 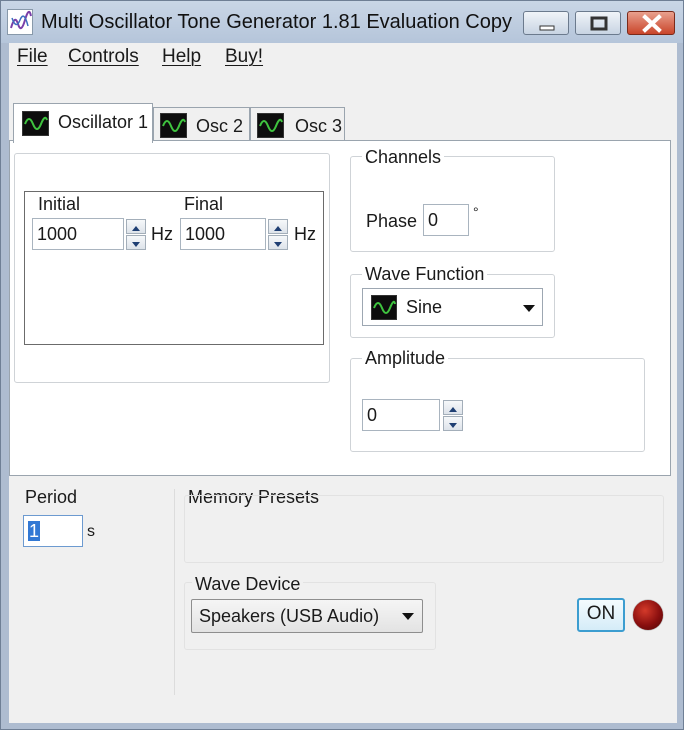 I want to click on period-unit: s, so click(x=91, y=531).